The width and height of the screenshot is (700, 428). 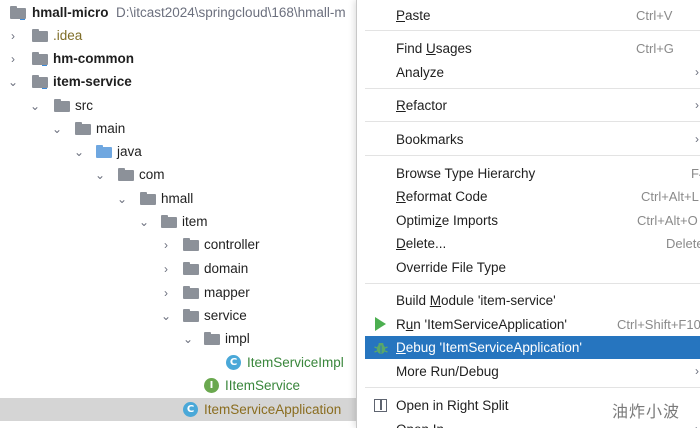 I want to click on split-view-icon, so click(x=380, y=405).